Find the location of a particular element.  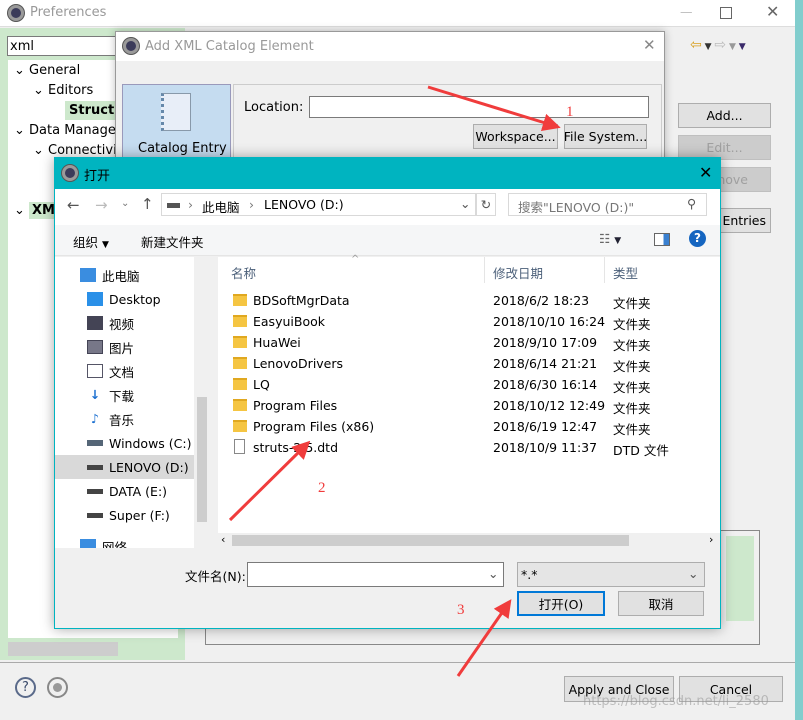

annotation-1: 1 is located at coordinates (570, 112).